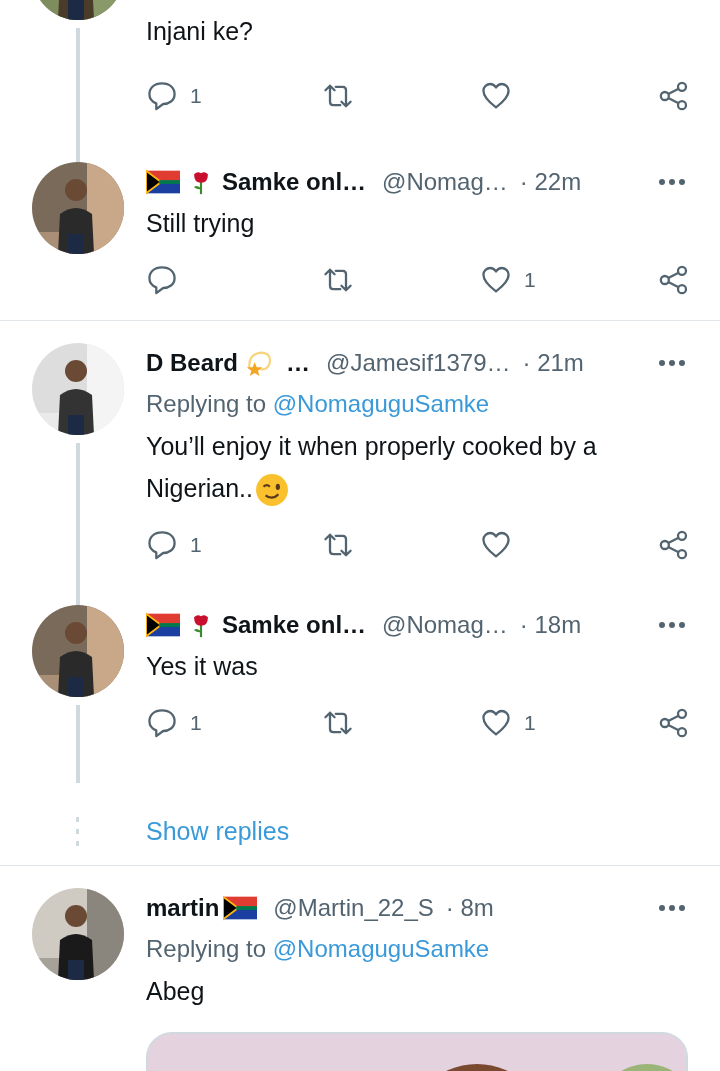 This screenshot has width=720, height=1071. Describe the element at coordinates (550, 625) in the screenshot. I see `timestamp: · 18m` at that location.